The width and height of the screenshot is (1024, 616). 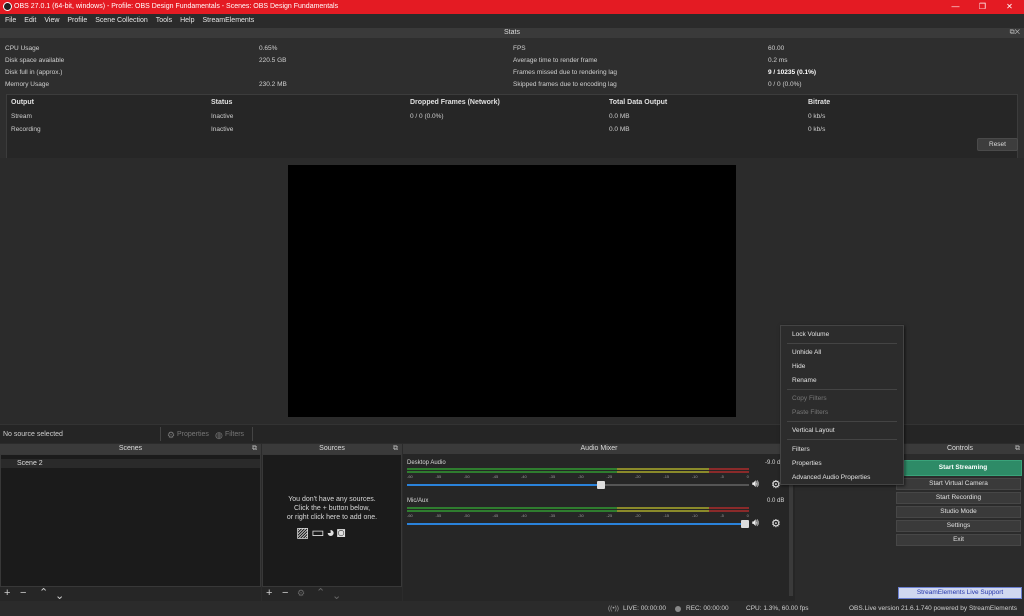 What do you see at coordinates (806, 352) in the screenshot?
I see `menu-item-unhide-all: Unhide All` at bounding box center [806, 352].